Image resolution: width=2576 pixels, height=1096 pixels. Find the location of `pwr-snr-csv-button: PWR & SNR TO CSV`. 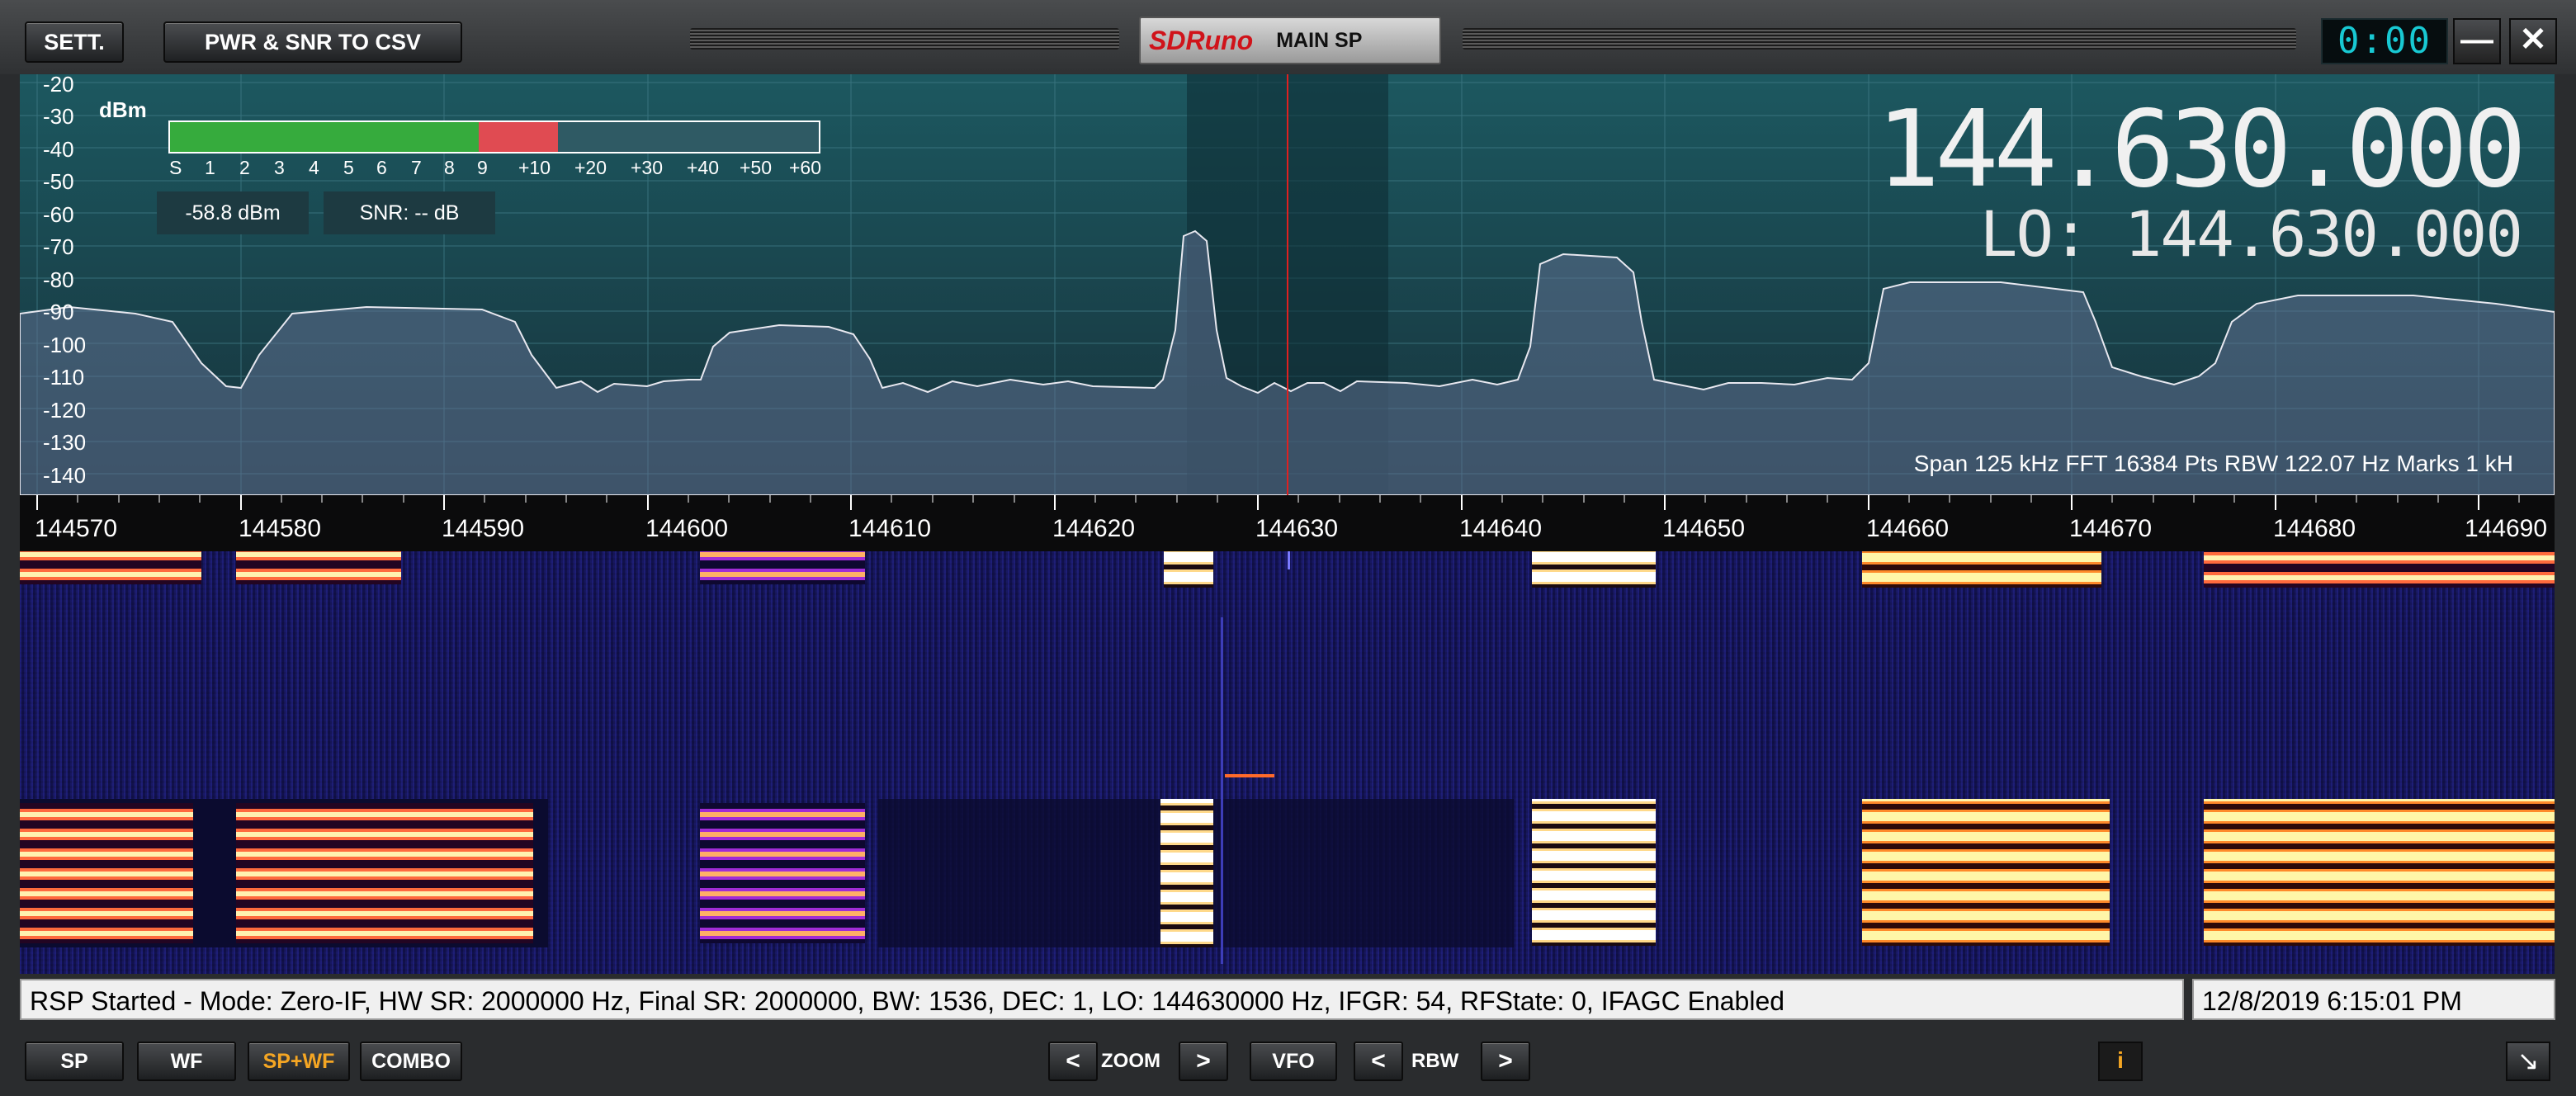

pwr-snr-csv-button: PWR & SNR TO CSV is located at coordinates (312, 42).